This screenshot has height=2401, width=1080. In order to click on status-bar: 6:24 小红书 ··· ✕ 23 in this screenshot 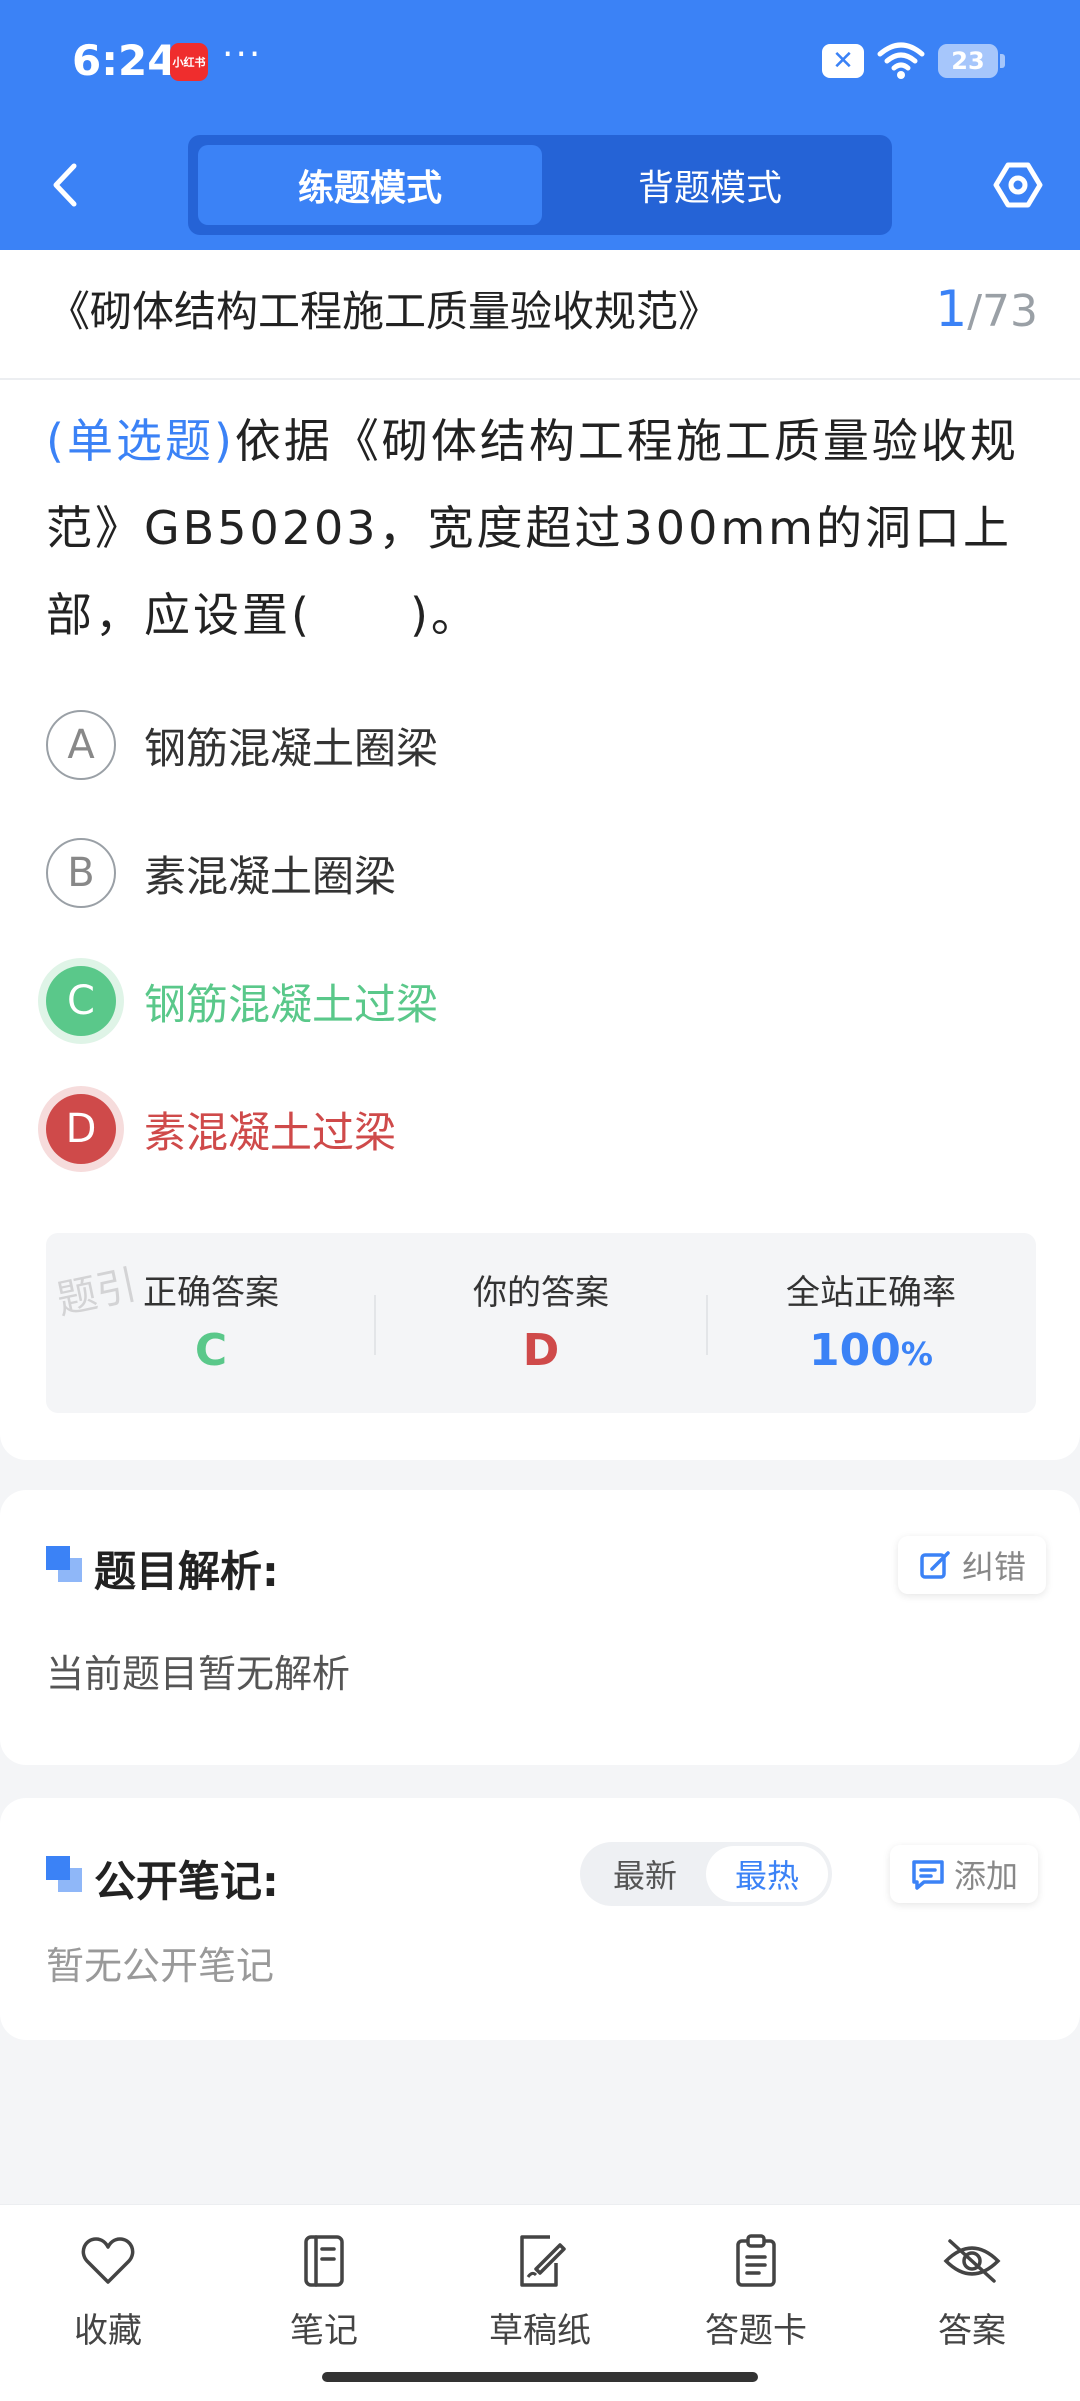, I will do `click(540, 60)`.